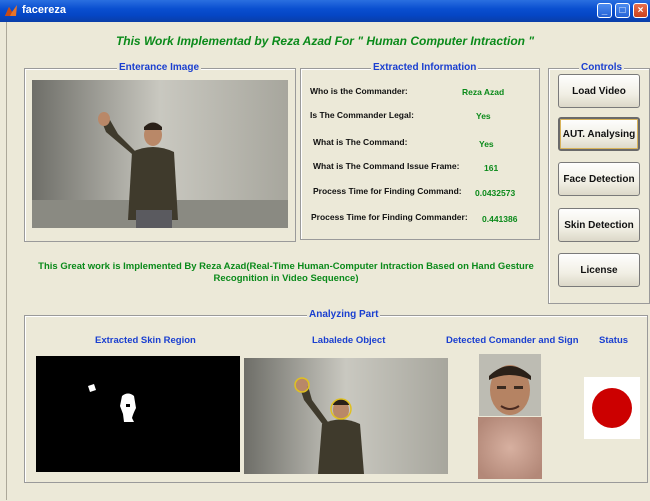 Image resolution: width=650 pixels, height=501 pixels. I want to click on detected-commander-heading: Detected Comander and Sign, so click(512, 340).